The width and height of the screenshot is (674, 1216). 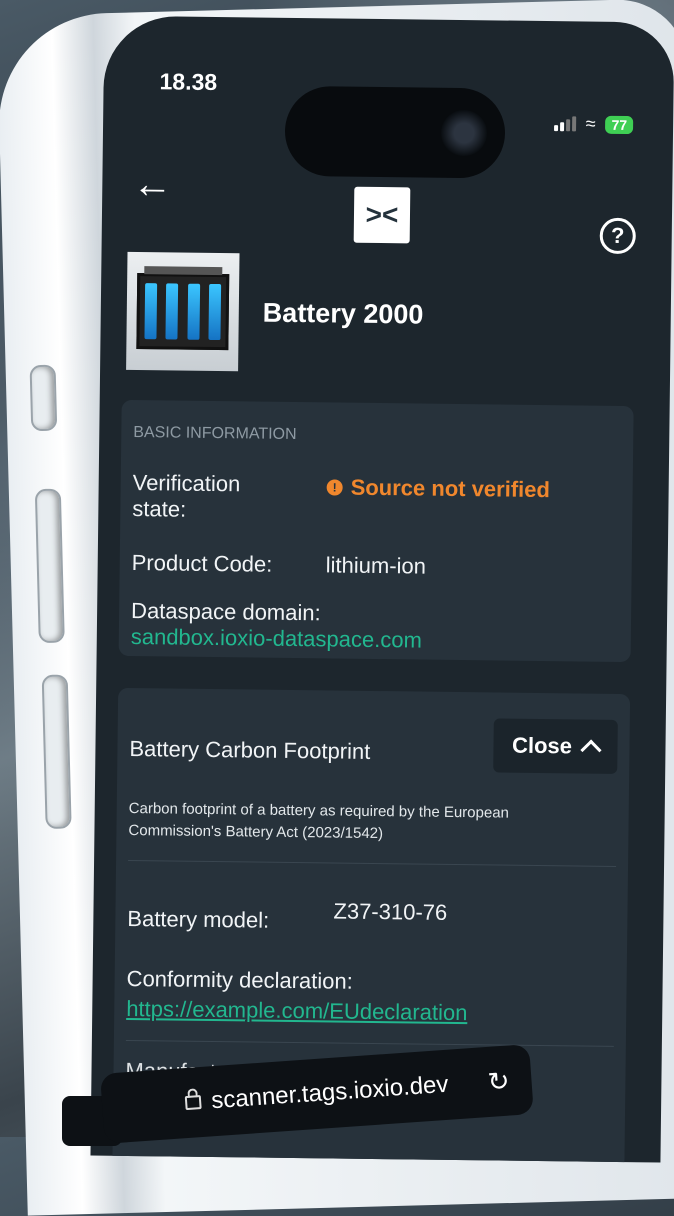 I want to click on ioxio-logo: ><, so click(x=382, y=215).